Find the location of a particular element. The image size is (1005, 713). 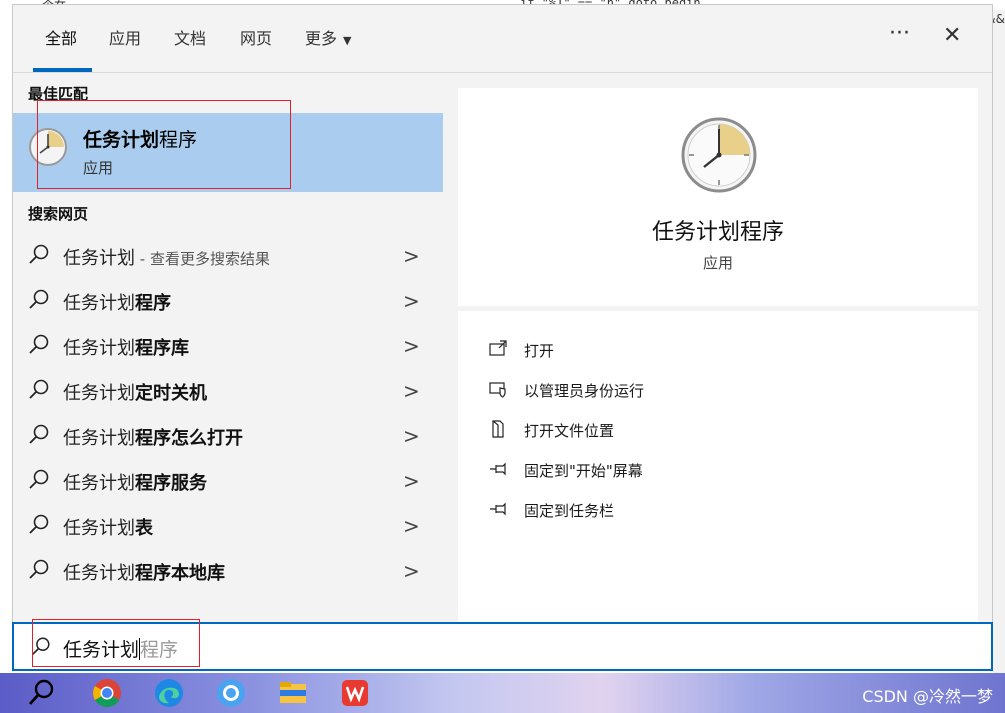

web-result-row: 任务计划表 > is located at coordinates (228, 525).